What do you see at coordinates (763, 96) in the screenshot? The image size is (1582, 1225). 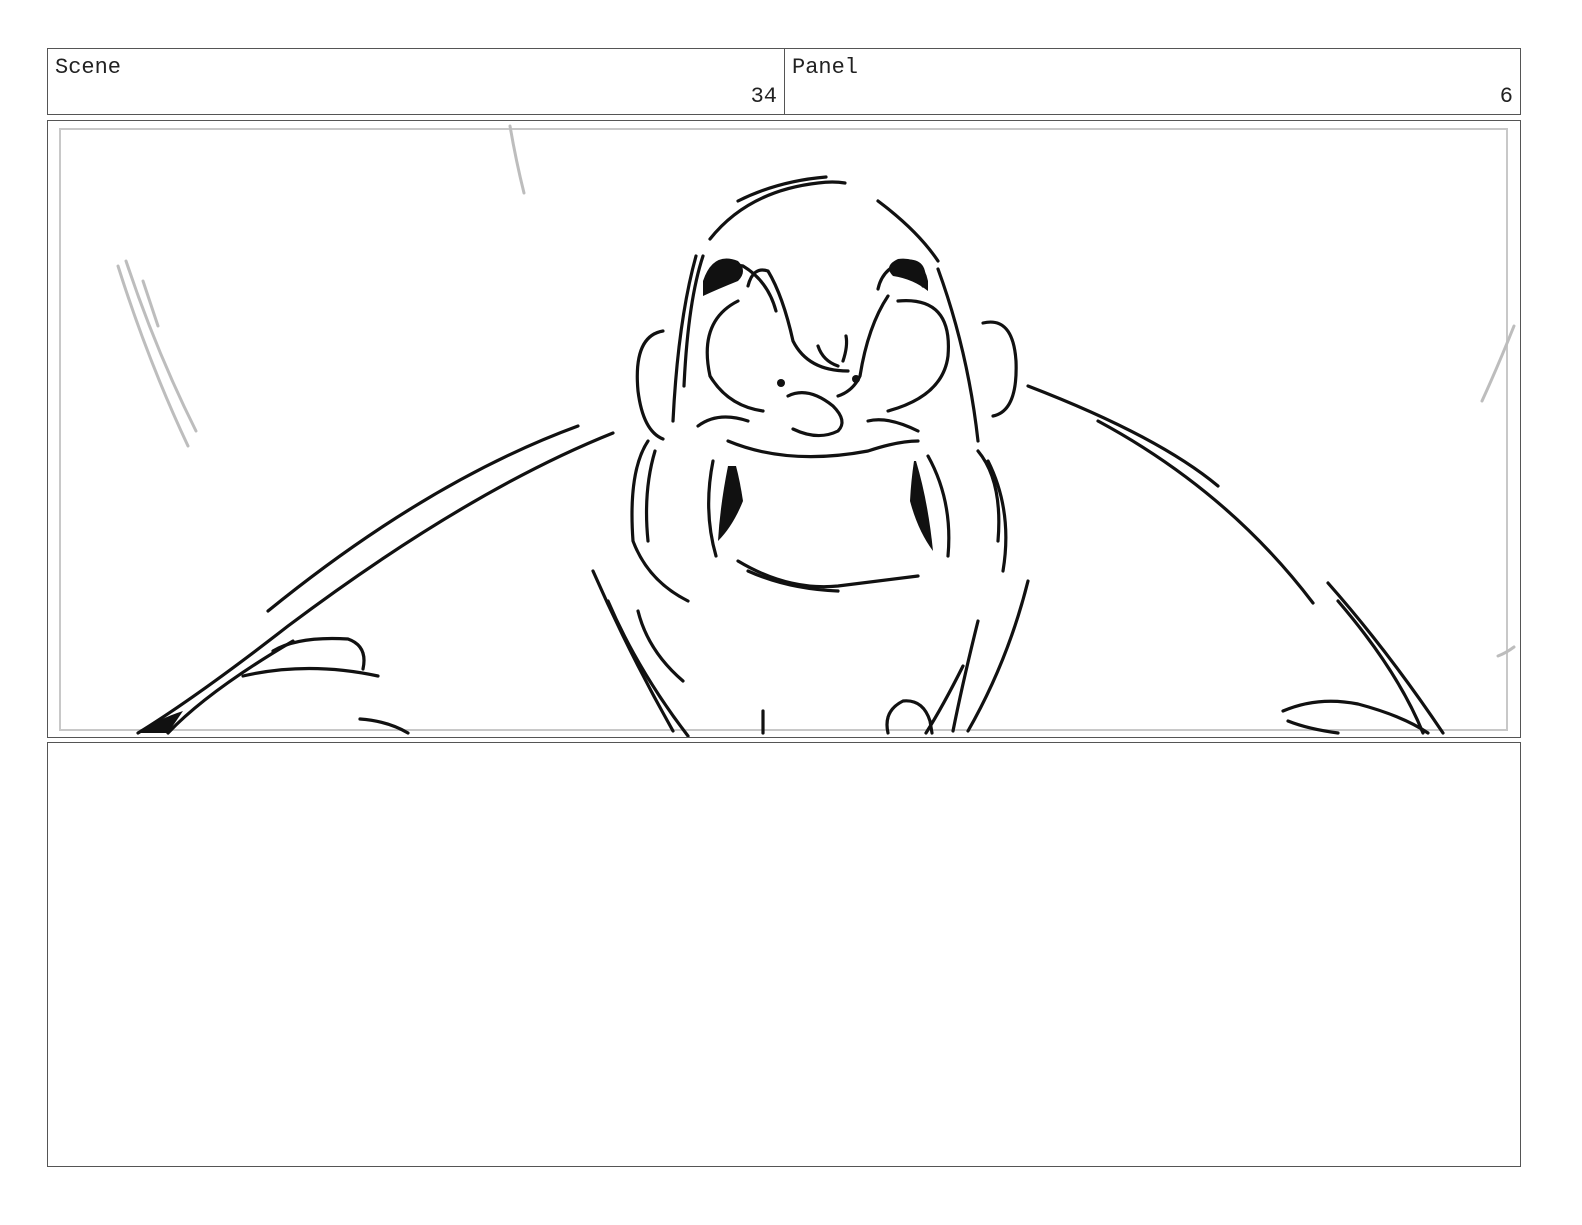 I see `scene-number: 34` at bounding box center [763, 96].